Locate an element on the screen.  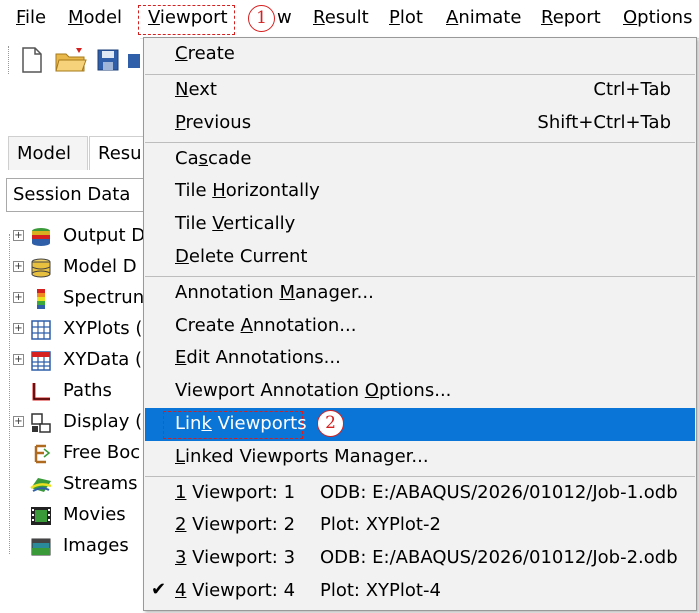
menu-report: Report is located at coordinates (571, 17).